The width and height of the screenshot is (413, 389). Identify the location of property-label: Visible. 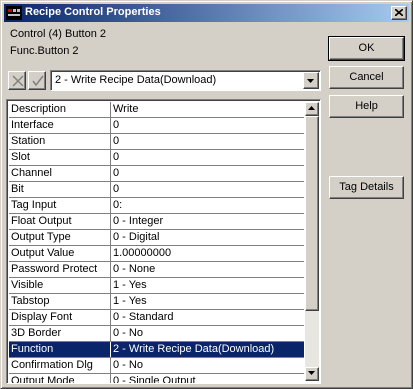
(60, 285).